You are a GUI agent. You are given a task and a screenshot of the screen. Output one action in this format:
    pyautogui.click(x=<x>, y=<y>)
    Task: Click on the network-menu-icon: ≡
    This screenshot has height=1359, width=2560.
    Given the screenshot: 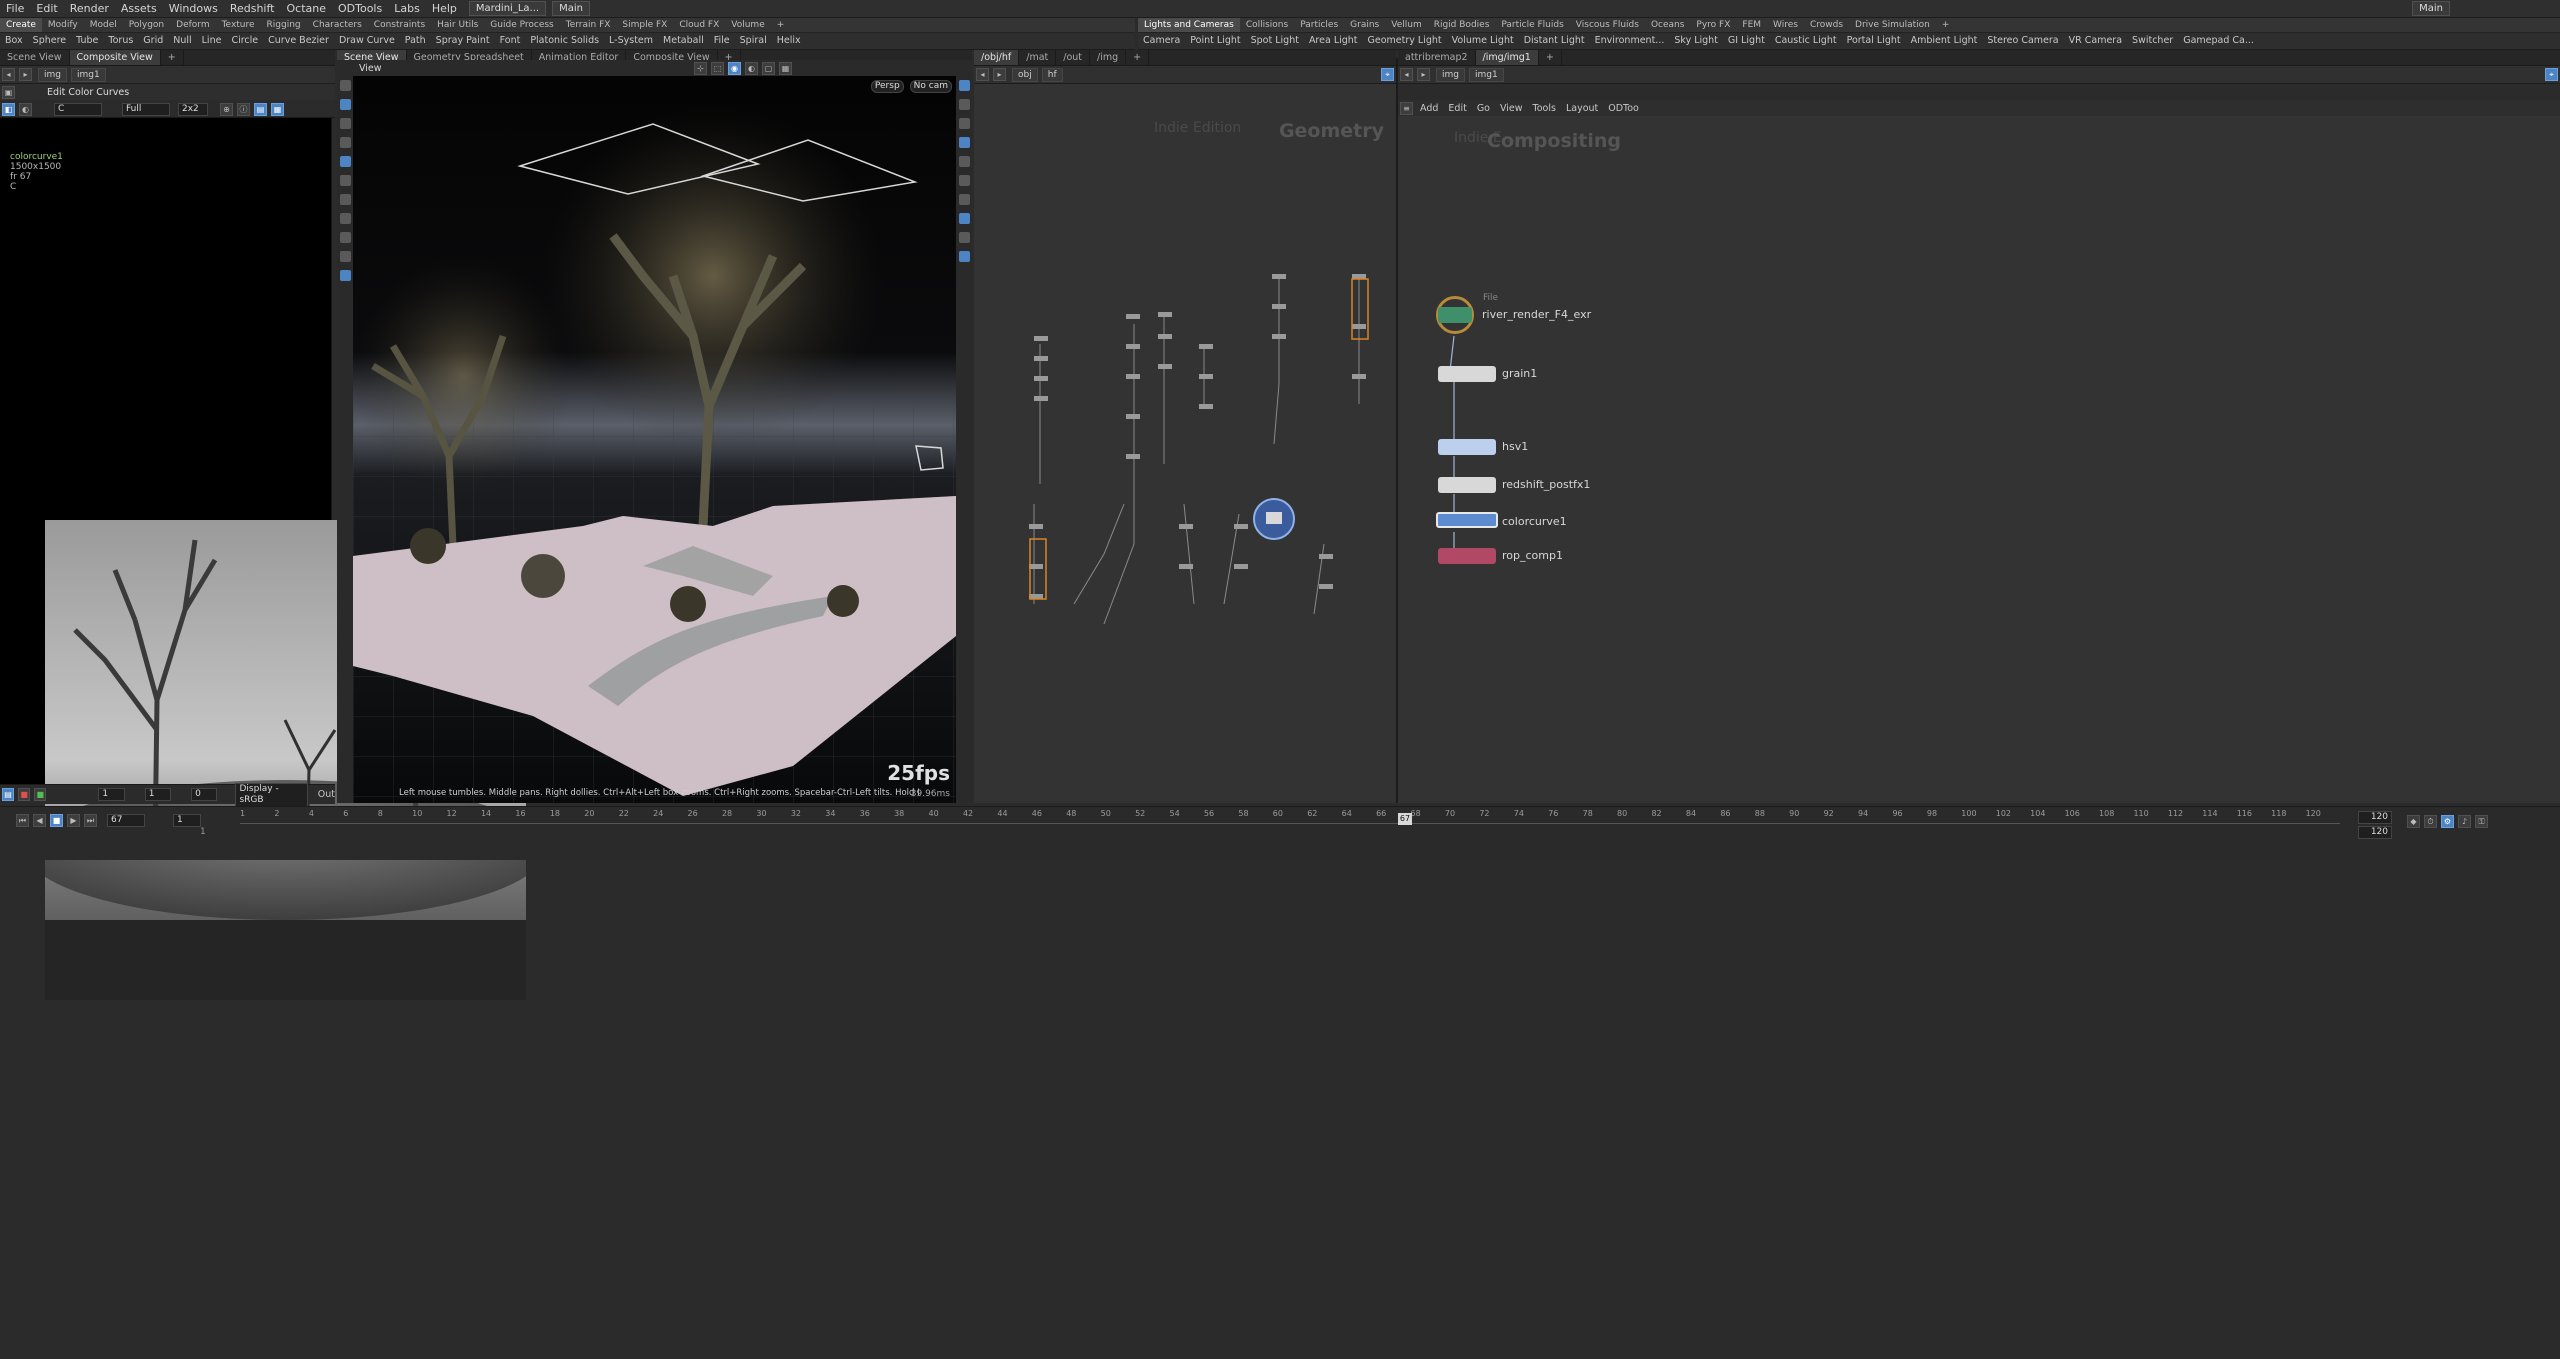 What is the action you would take?
    pyautogui.click(x=1406, y=108)
    